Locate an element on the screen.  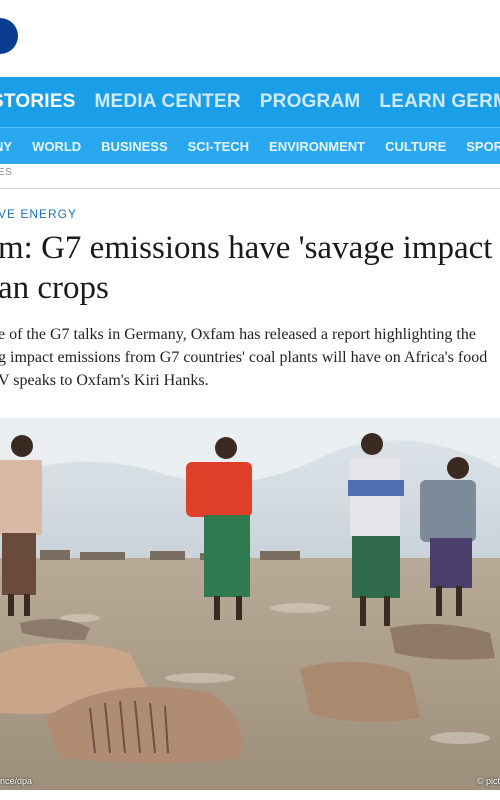
divider is located at coordinates (250, 188).